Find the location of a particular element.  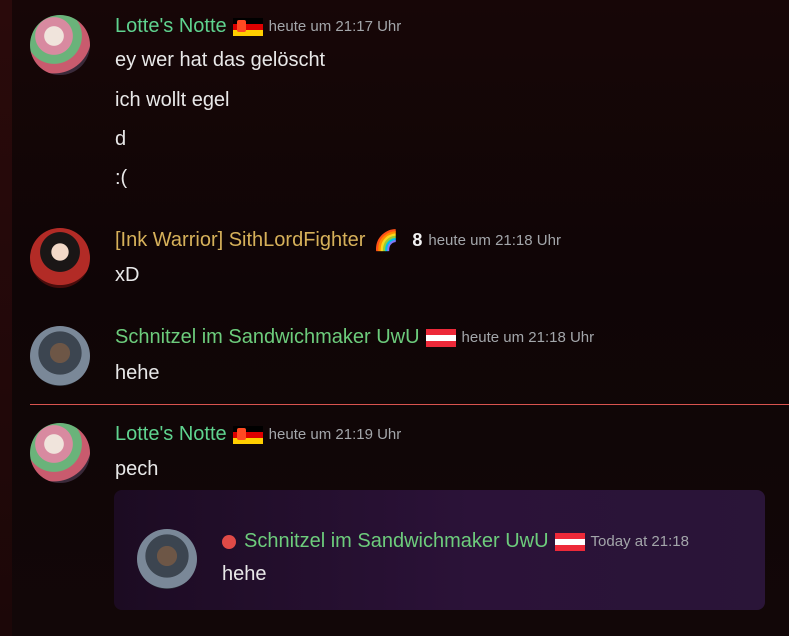

new-messages-divider is located at coordinates (409, 404).